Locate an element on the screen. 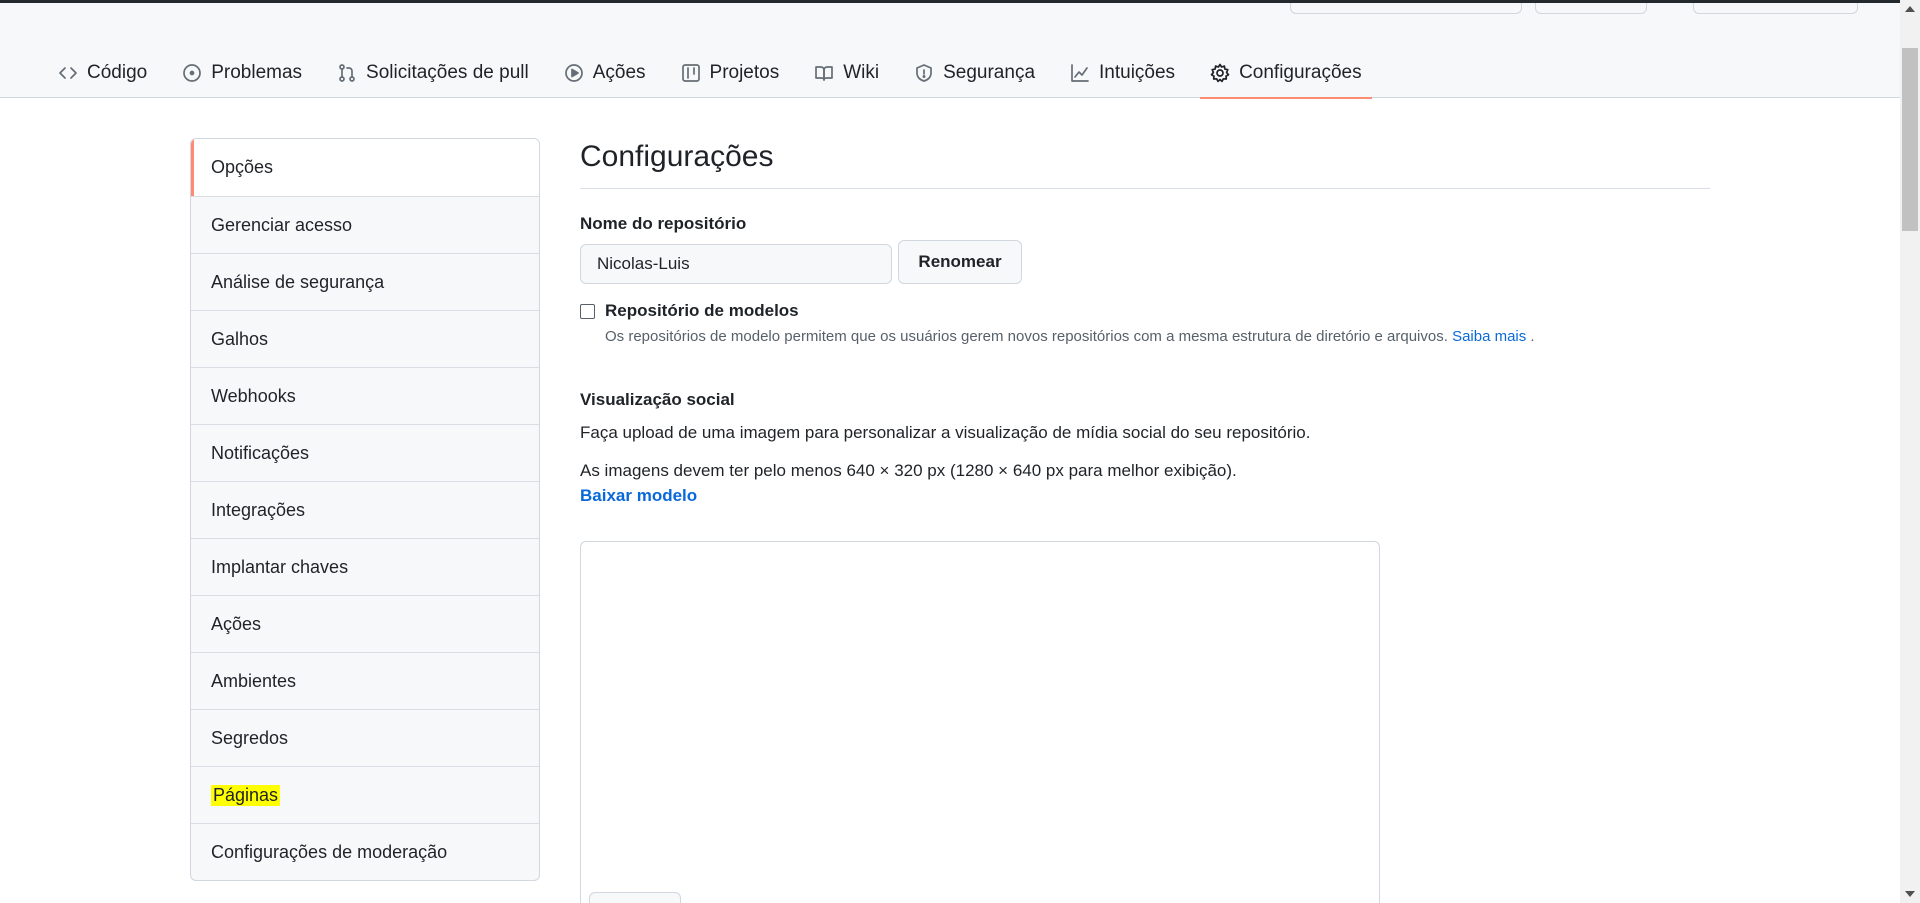  repo-name-input is located at coordinates (736, 264).